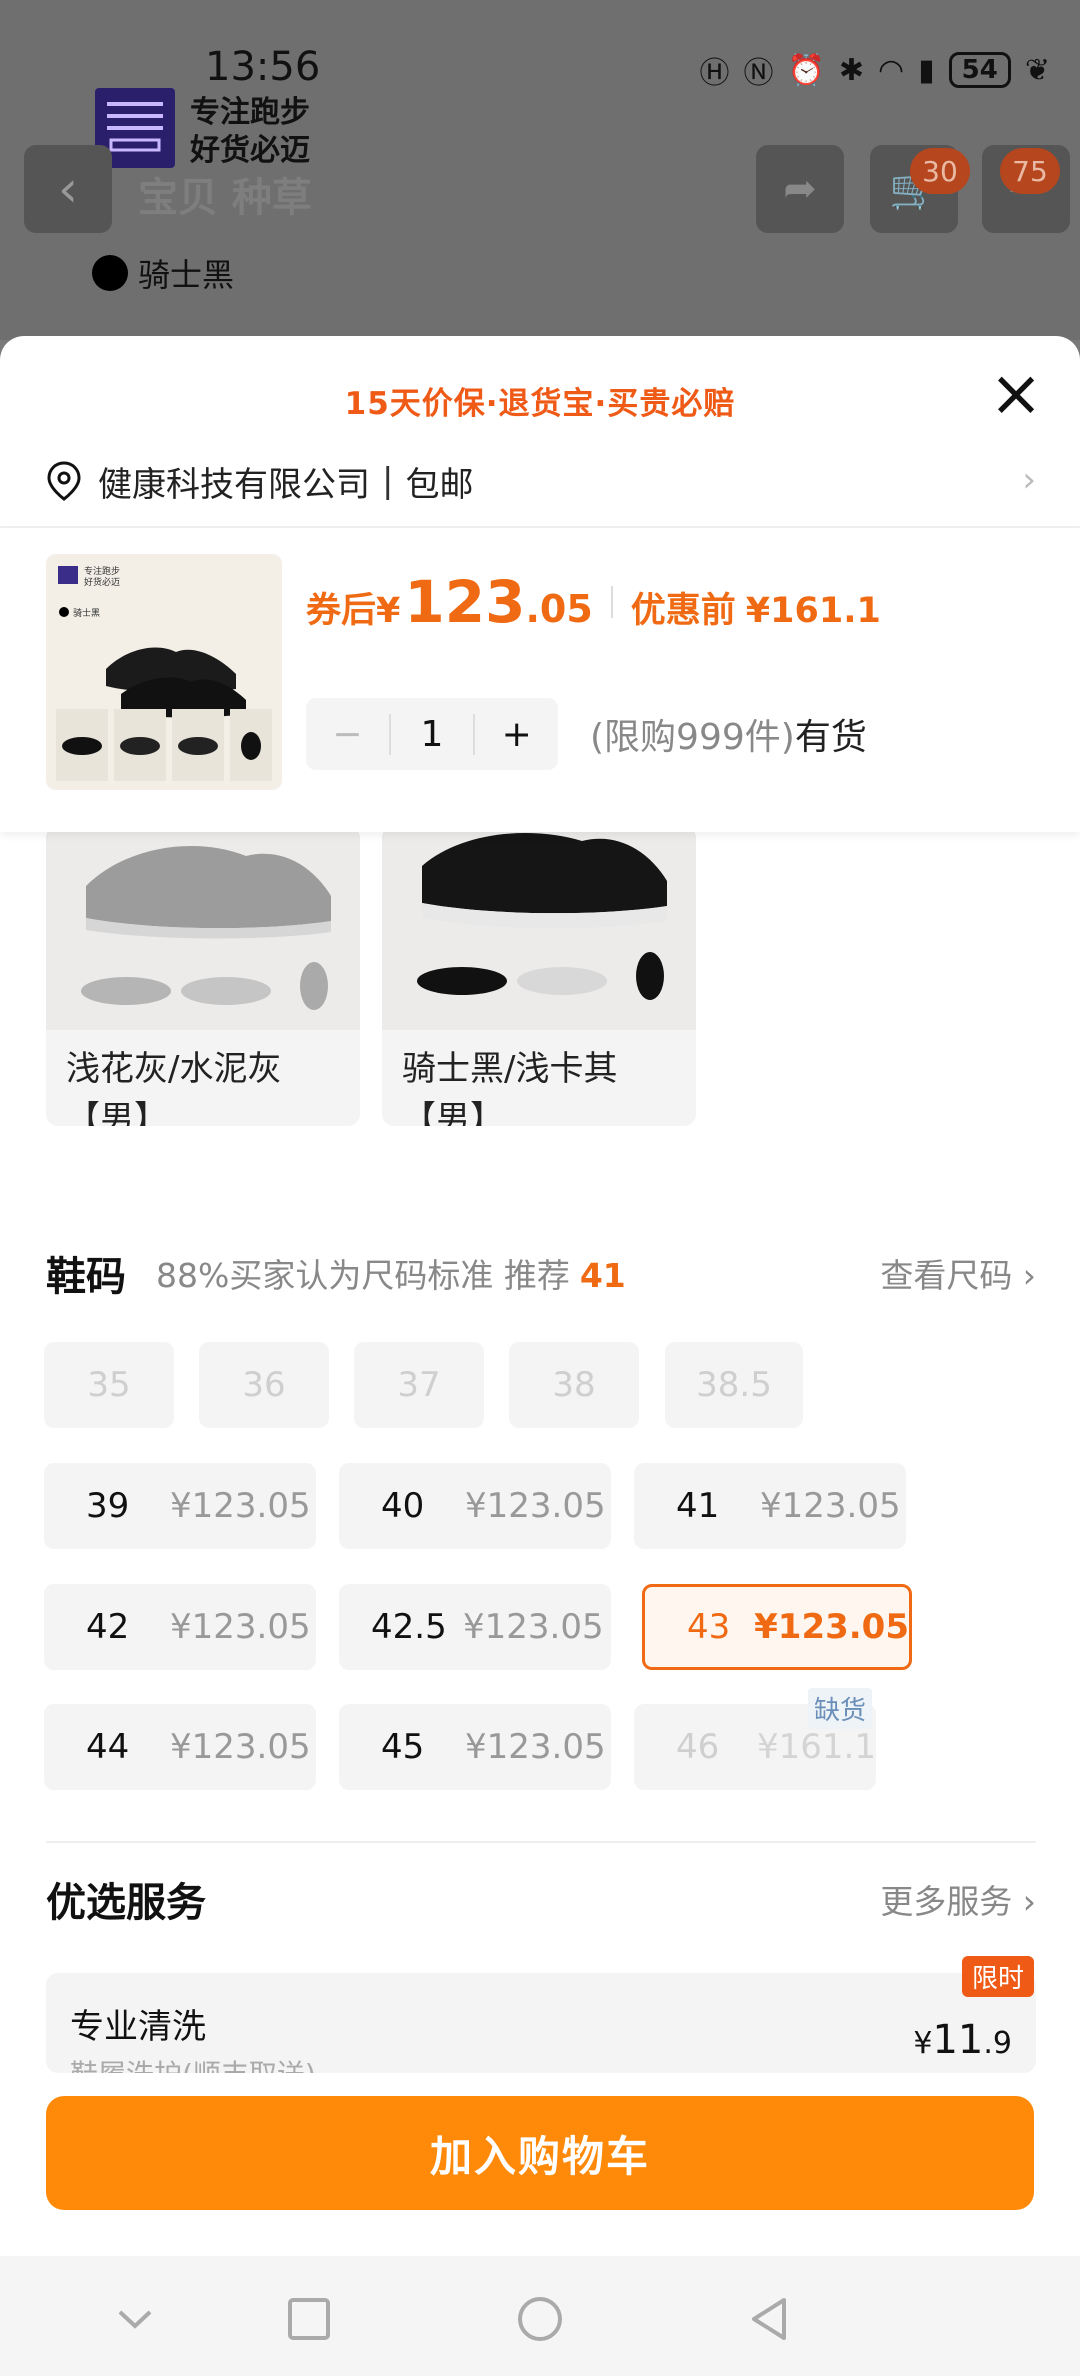 This screenshot has height=2376, width=1080. What do you see at coordinates (813, 611) in the screenshot?
I see `original-price: ¥161.1` at bounding box center [813, 611].